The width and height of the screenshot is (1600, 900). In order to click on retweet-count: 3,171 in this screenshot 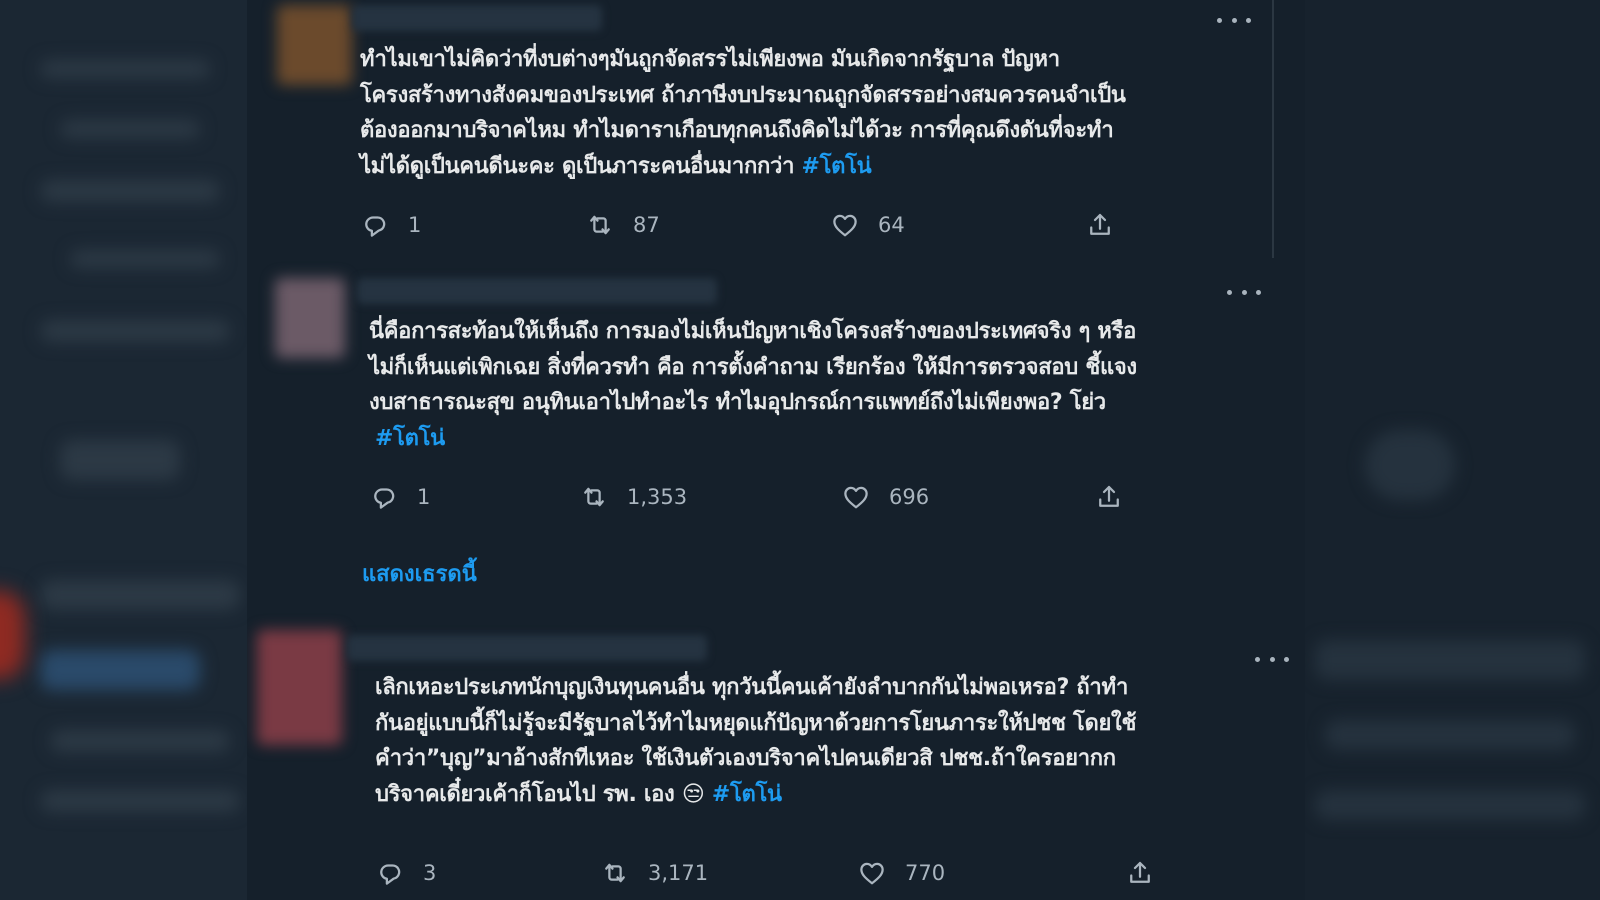, I will do `click(678, 873)`.